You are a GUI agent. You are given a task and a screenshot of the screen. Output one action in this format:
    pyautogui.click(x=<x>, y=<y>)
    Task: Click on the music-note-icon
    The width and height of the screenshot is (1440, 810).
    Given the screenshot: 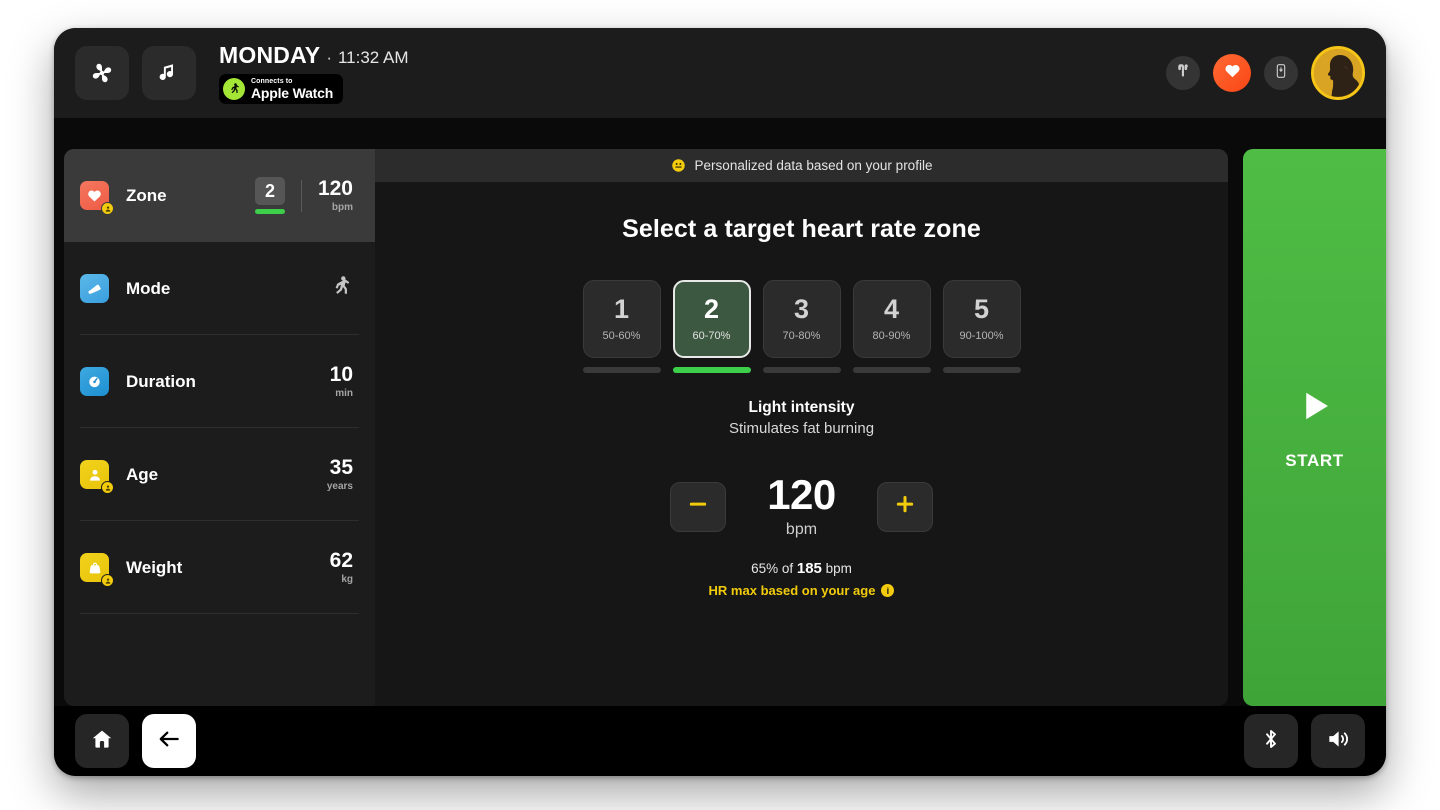 What is the action you would take?
    pyautogui.click(x=169, y=73)
    